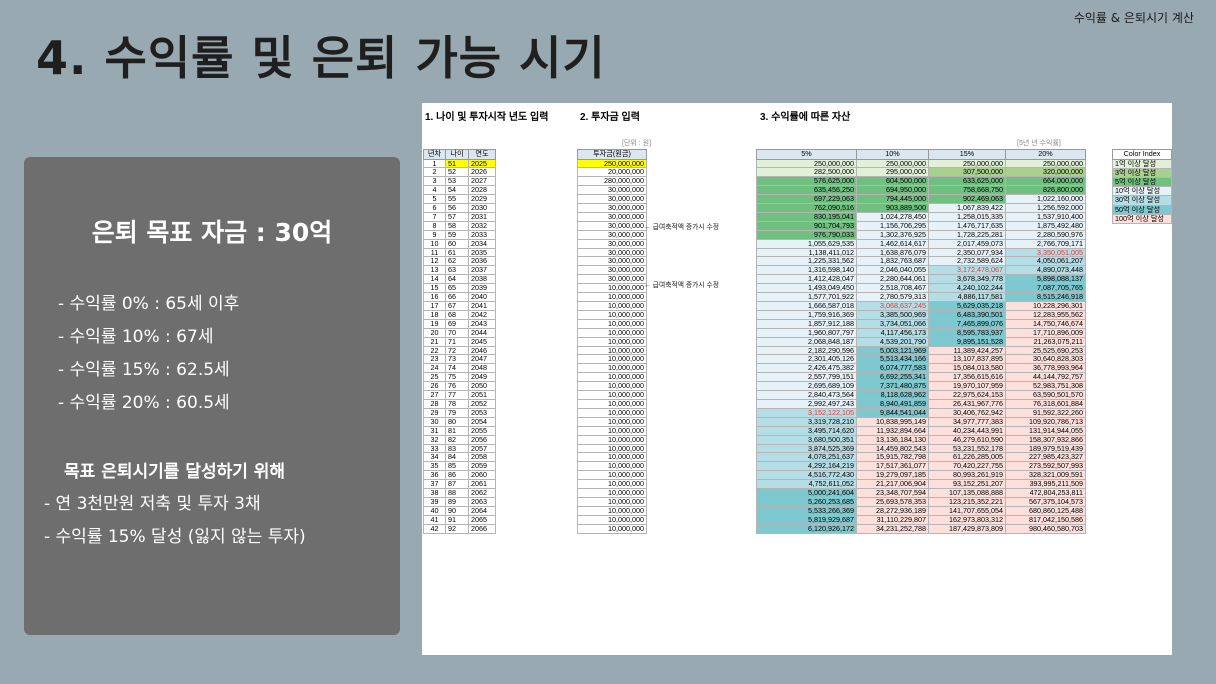 The image size is (1216, 684). Describe the element at coordinates (457, 528) in the screenshot. I see `cell-age: 92` at that location.